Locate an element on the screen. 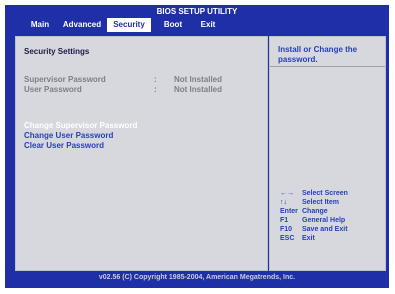 This screenshot has width=395, height=294. help-divider is located at coordinates (327, 66).